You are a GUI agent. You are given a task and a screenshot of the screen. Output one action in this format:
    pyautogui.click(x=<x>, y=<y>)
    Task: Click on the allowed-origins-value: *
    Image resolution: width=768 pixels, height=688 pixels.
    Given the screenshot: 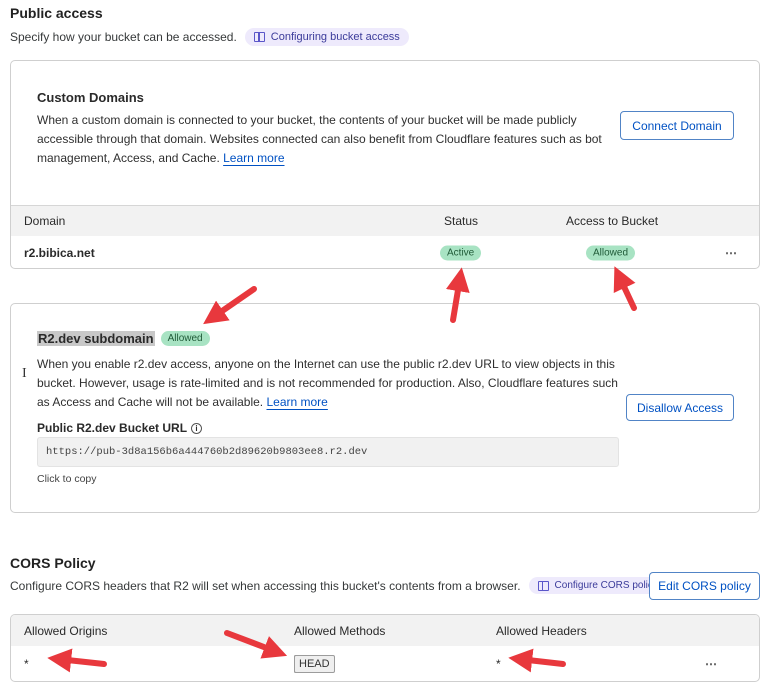 What is the action you would take?
    pyautogui.click(x=26, y=664)
    